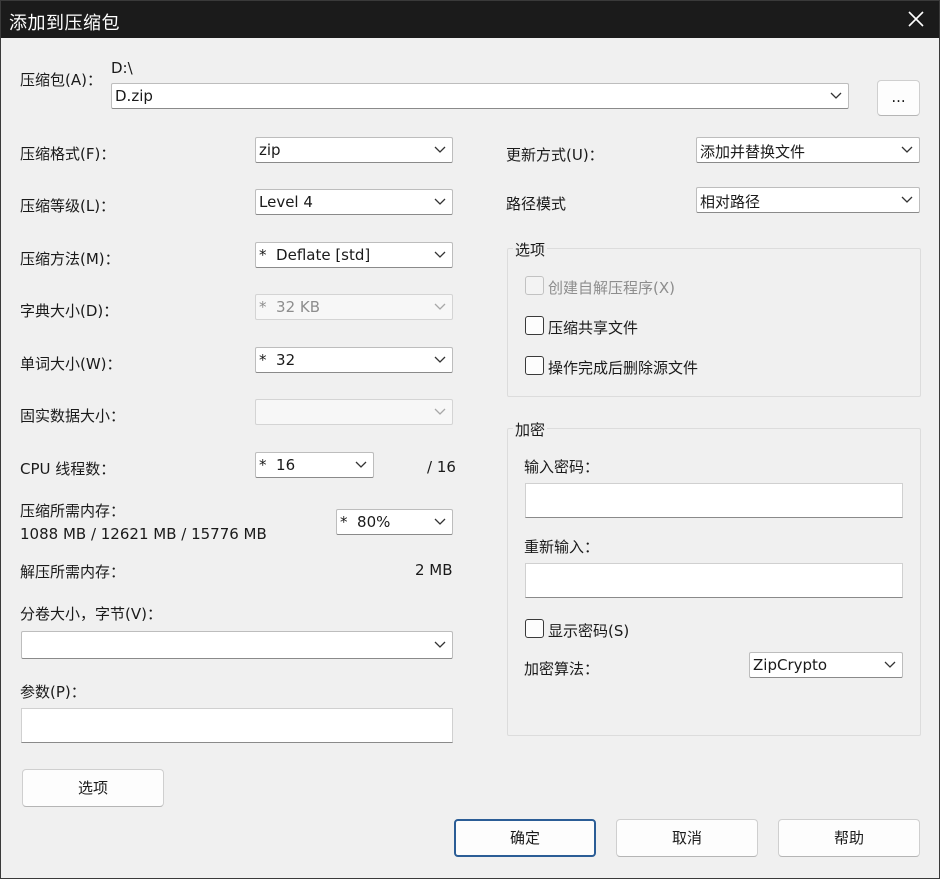 Image resolution: width=940 pixels, height=879 pixels. What do you see at coordinates (530, 249) in the screenshot?
I see `options-group-legend: 选项` at bounding box center [530, 249].